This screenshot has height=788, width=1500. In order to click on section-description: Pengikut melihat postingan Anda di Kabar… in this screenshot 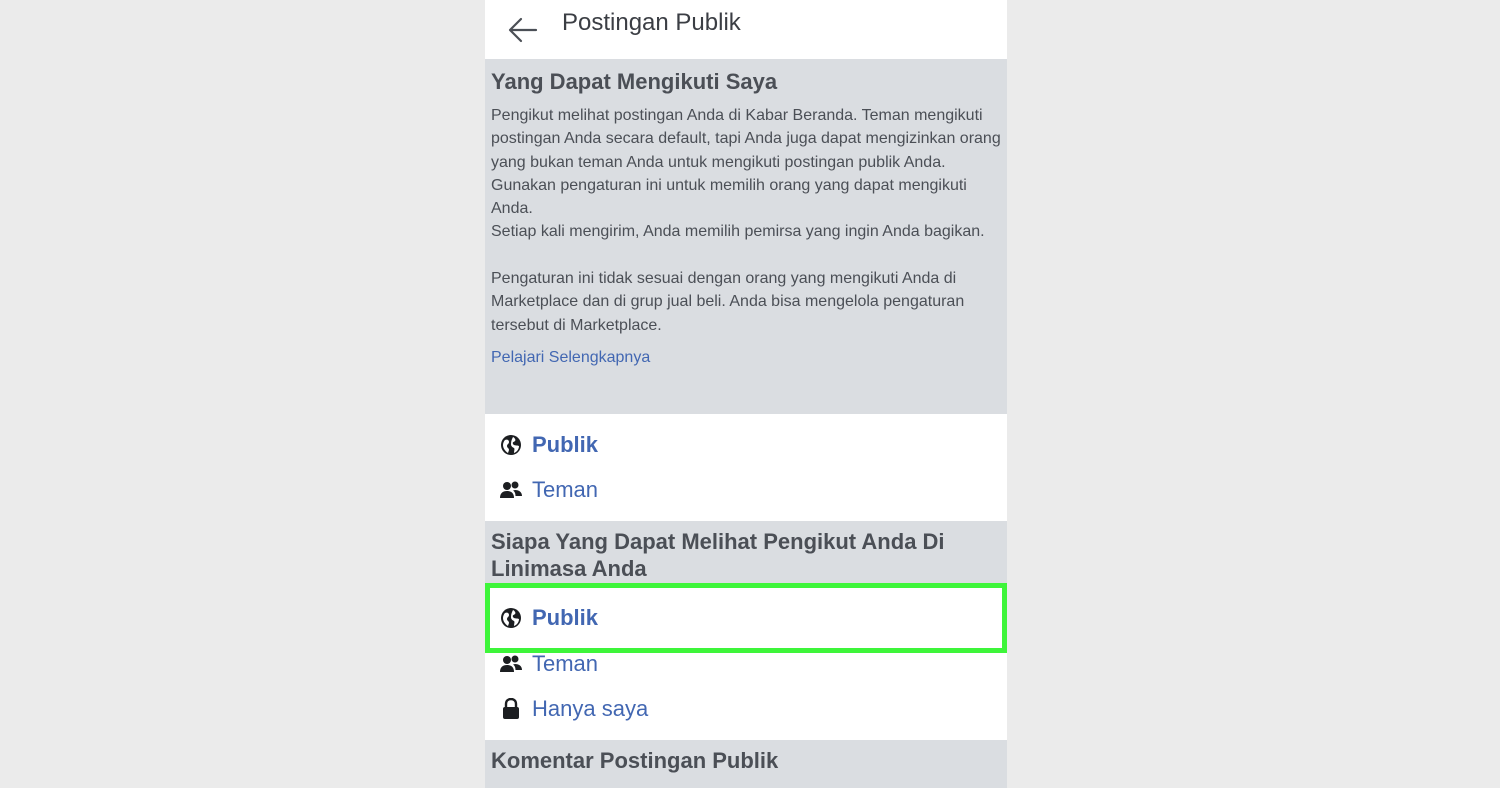, I will do `click(746, 220)`.